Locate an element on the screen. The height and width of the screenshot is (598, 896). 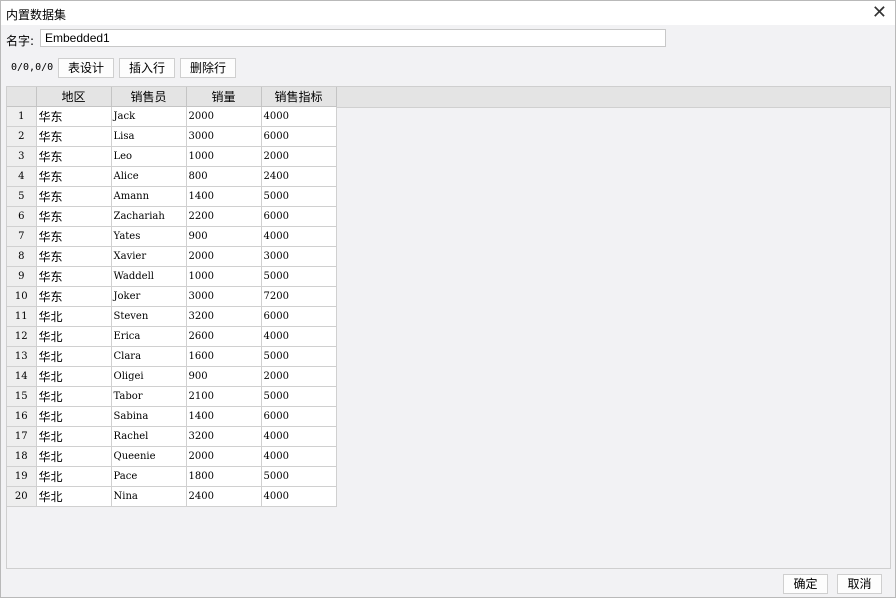
table-cell: Amann is located at coordinates (149, 196).